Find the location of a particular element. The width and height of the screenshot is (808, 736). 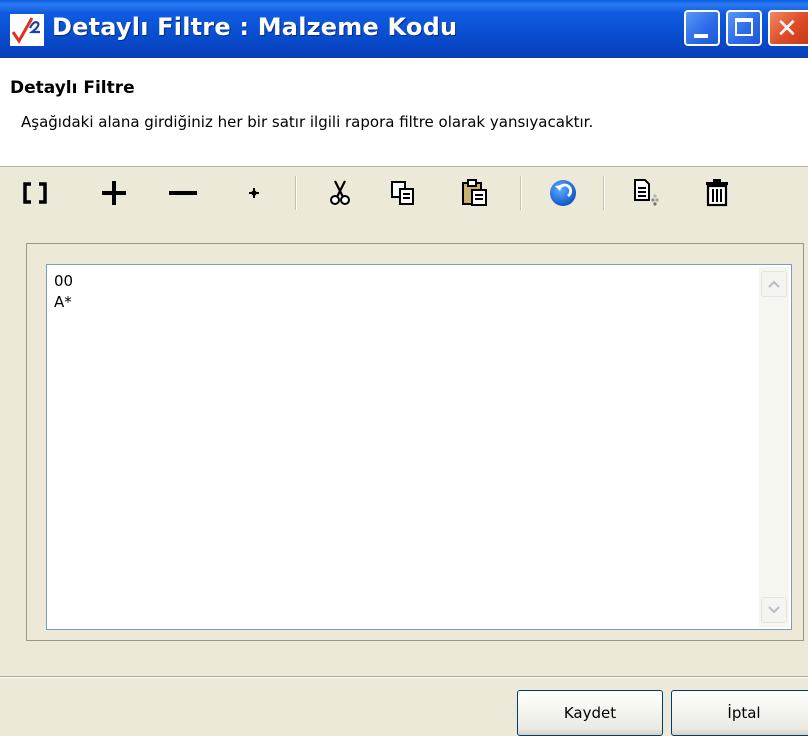

chevron-down-icon is located at coordinates (774, 610).